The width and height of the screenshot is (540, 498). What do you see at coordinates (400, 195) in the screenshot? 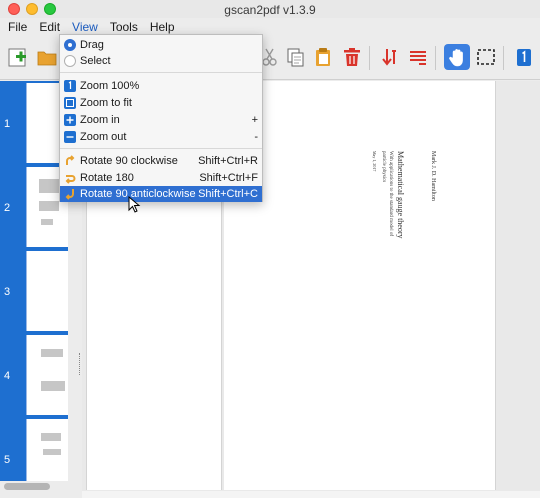
I see `document-title: Mathematical gauge theory` at bounding box center [400, 195].